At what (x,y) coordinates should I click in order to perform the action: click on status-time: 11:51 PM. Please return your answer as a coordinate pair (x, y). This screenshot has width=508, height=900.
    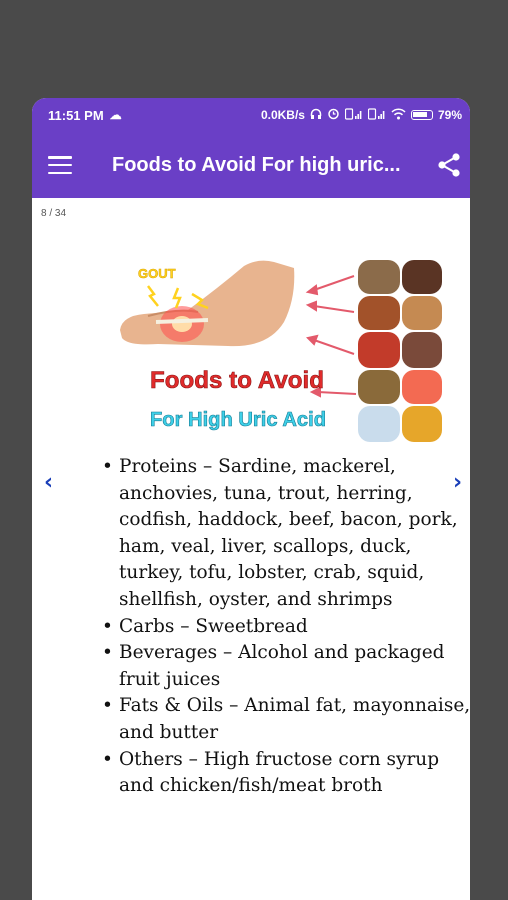
    Looking at the image, I should click on (76, 115).